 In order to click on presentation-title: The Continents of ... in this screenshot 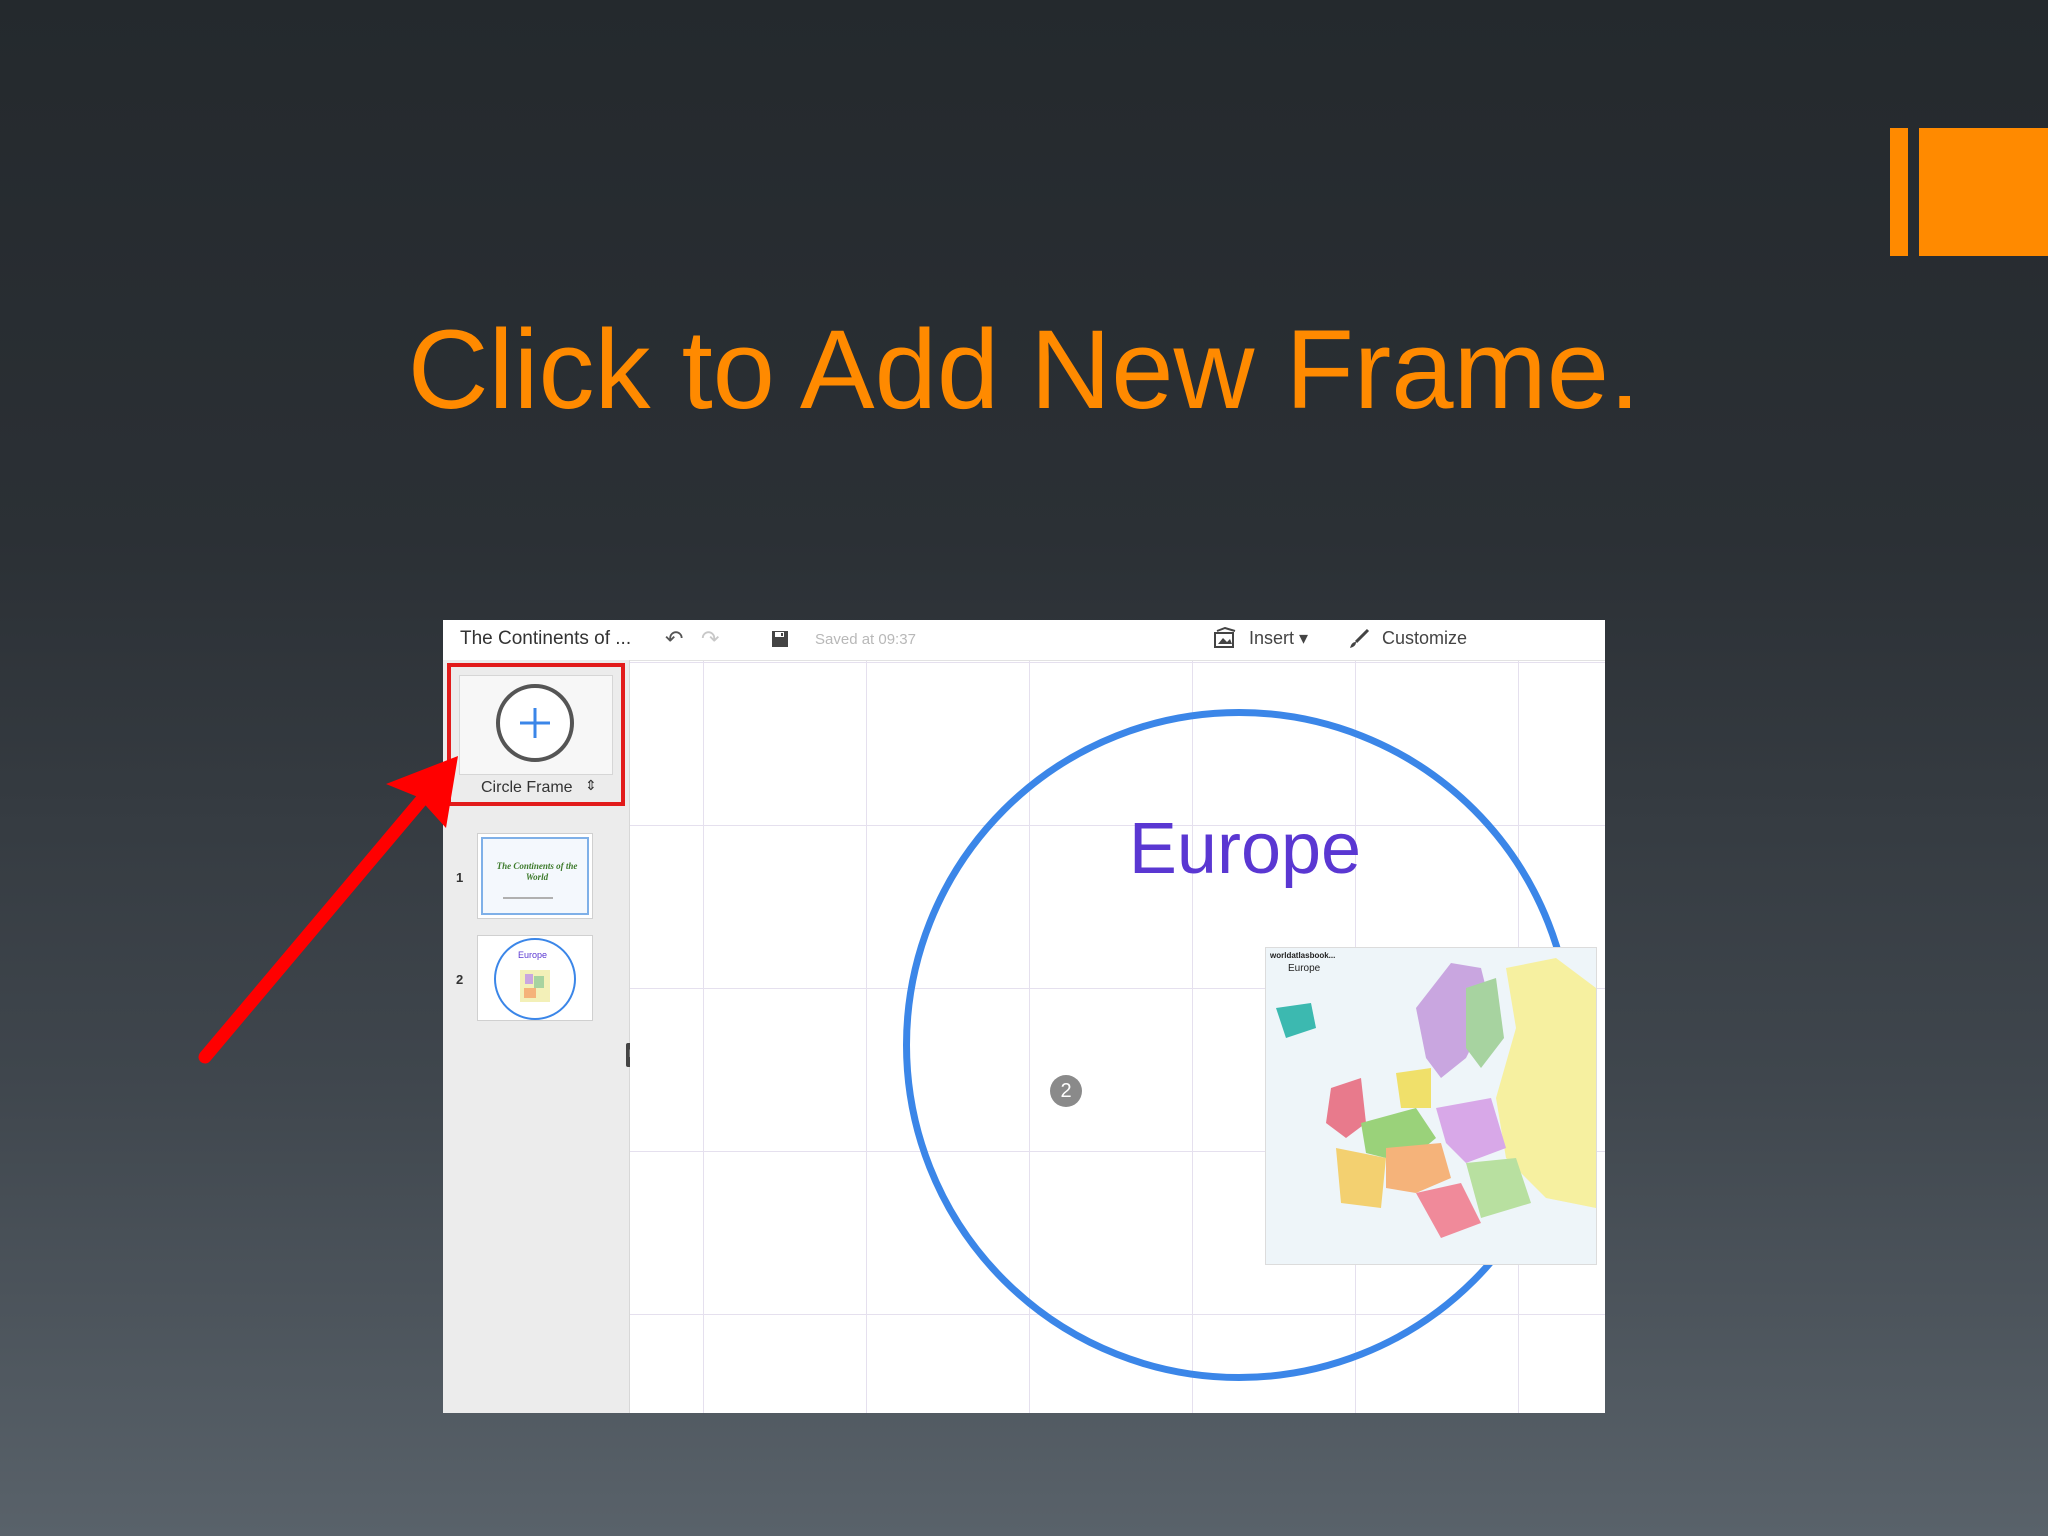, I will do `click(545, 639)`.